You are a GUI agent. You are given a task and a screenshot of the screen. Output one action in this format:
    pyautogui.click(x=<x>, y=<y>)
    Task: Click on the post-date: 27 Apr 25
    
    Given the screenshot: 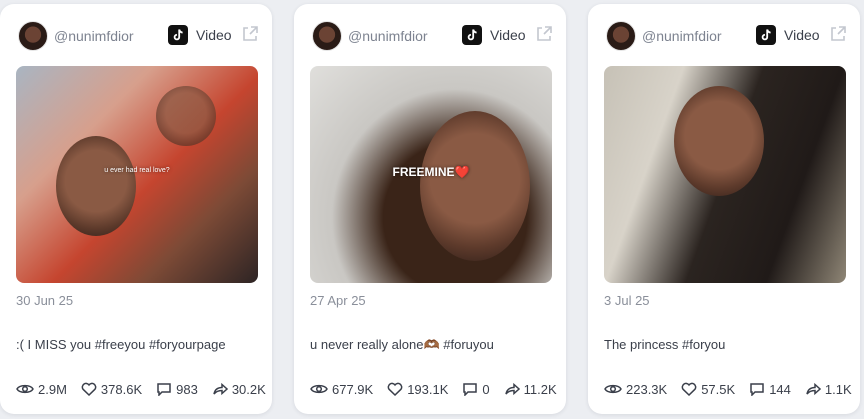 What is the action you would take?
    pyautogui.click(x=338, y=300)
    